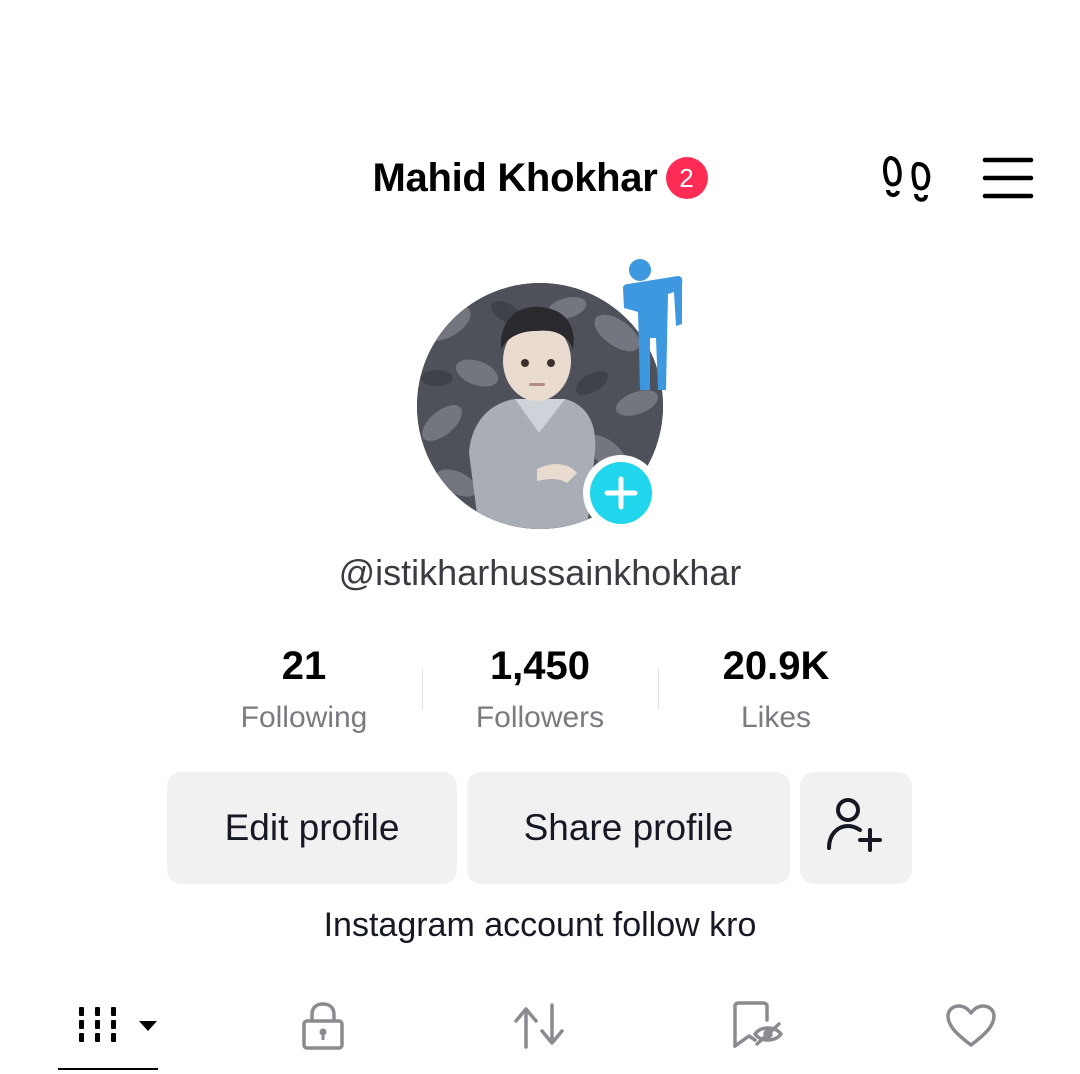 The height and width of the screenshot is (1074, 1080). What do you see at coordinates (1008, 178) in the screenshot?
I see `menu-icon` at bounding box center [1008, 178].